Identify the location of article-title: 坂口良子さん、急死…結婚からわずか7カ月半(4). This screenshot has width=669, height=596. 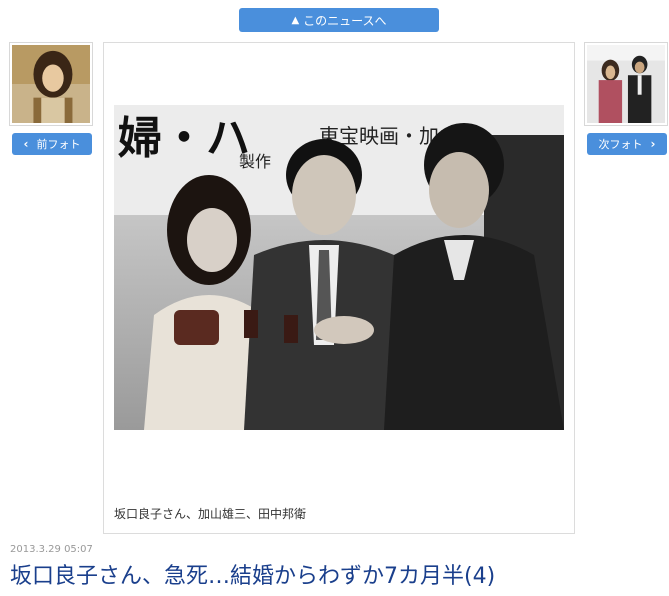
(252, 574).